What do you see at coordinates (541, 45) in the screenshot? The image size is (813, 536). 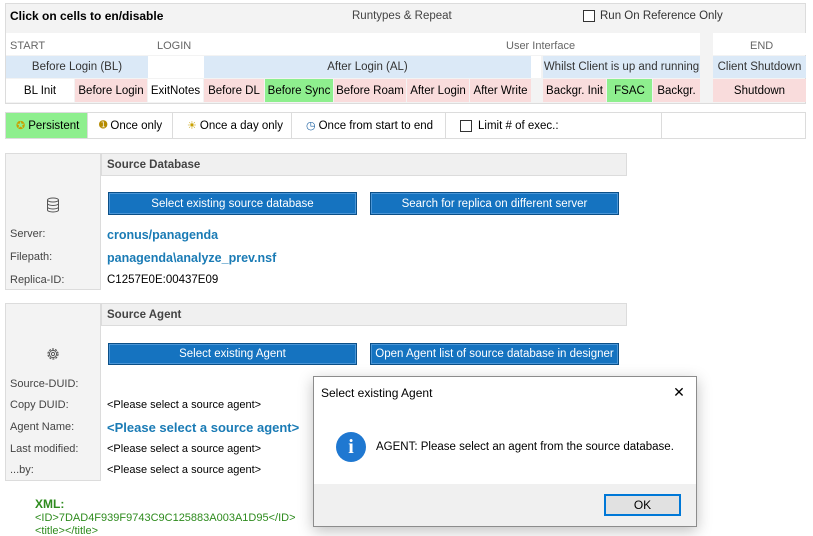 I see `phase-user-interface: User Interface` at bounding box center [541, 45].